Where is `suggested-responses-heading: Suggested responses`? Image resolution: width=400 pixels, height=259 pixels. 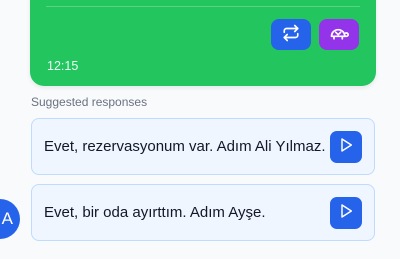
suggested-responses-heading: Suggested responses is located at coordinates (89, 102).